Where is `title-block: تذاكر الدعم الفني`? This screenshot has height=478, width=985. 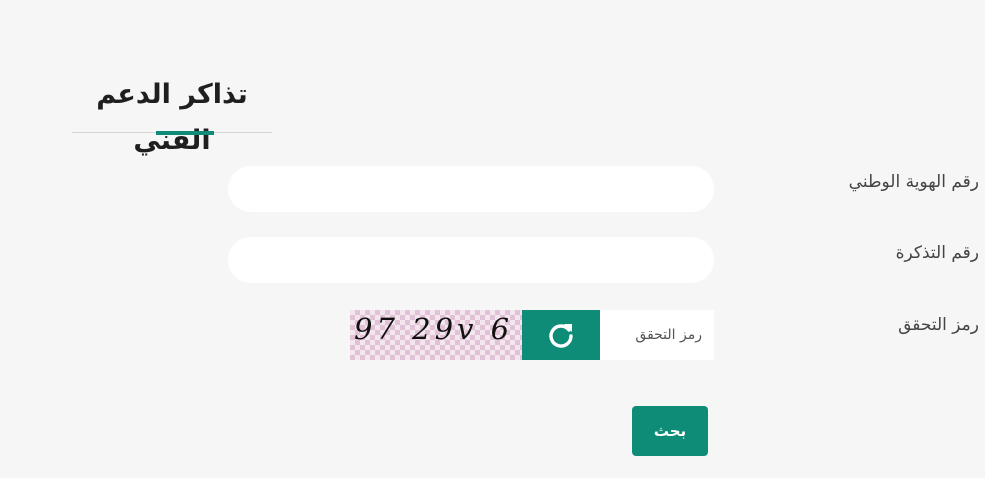
title-block: تذاكر الدعم الفني is located at coordinates (172, 118).